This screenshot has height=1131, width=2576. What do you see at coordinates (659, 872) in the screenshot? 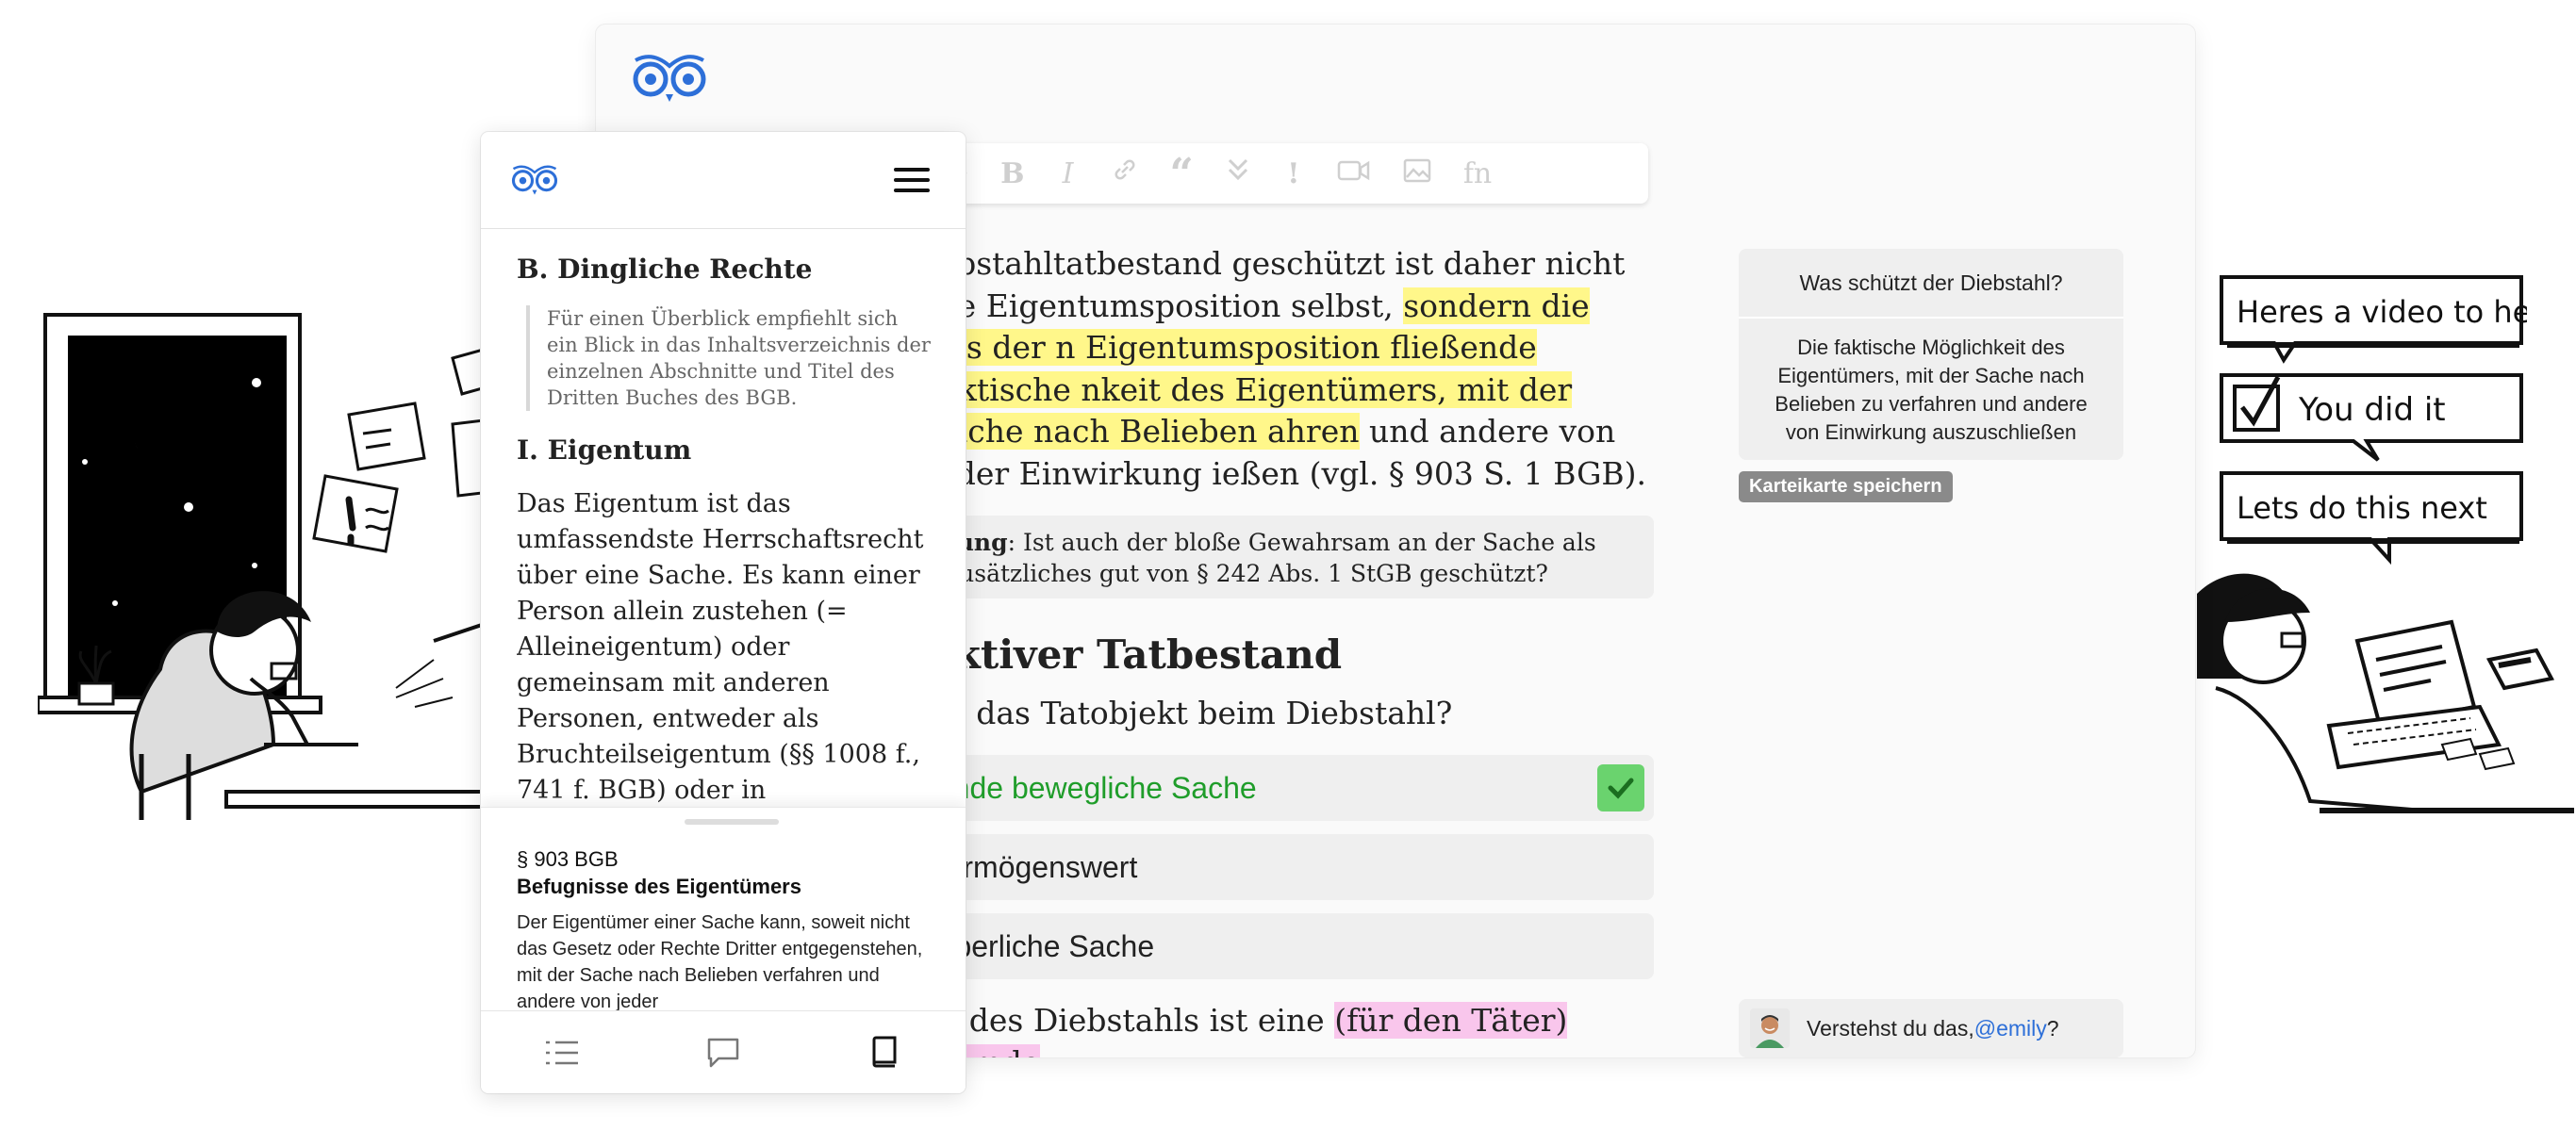
I see `sheet-title: § 903 BGB Befugnisse des Eigentümers` at bounding box center [659, 872].